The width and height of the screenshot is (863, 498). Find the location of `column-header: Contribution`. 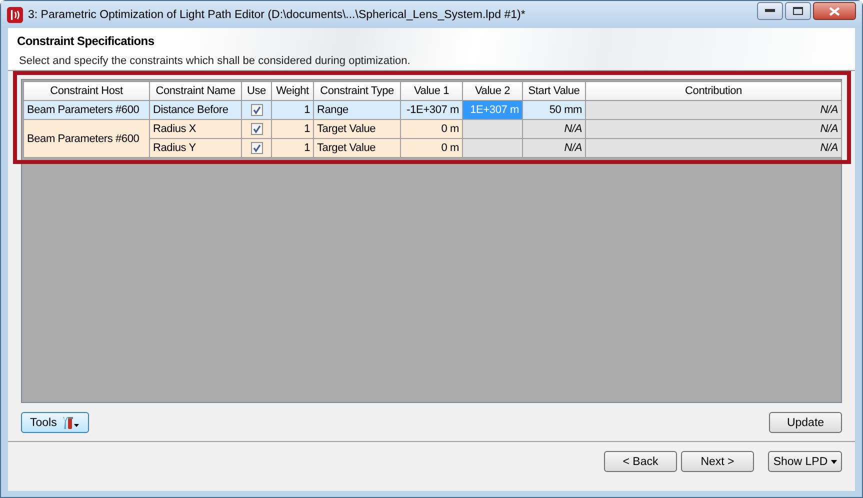

column-header: Contribution is located at coordinates (714, 91).